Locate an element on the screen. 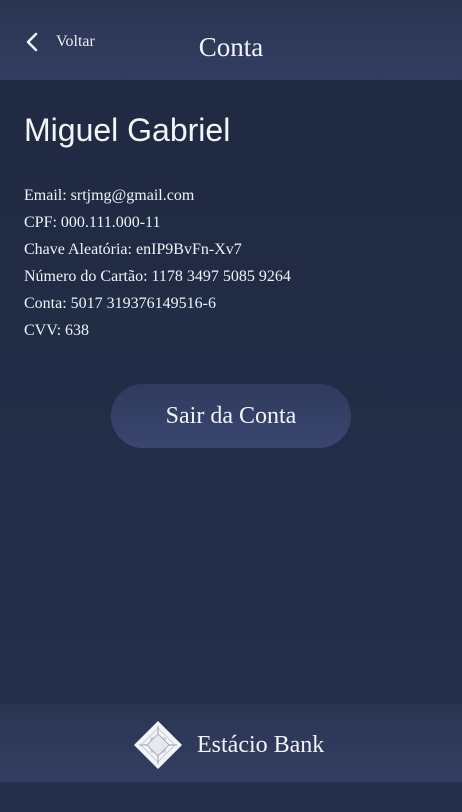 This screenshot has width=462, height=812. page-title: Conta is located at coordinates (231, 47).